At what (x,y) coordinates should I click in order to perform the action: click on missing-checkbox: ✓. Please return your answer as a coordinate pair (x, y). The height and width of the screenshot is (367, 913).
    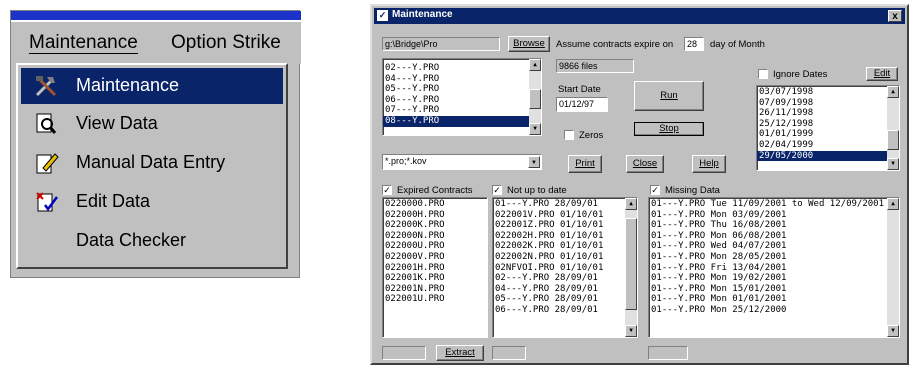
    Looking at the image, I should click on (655, 190).